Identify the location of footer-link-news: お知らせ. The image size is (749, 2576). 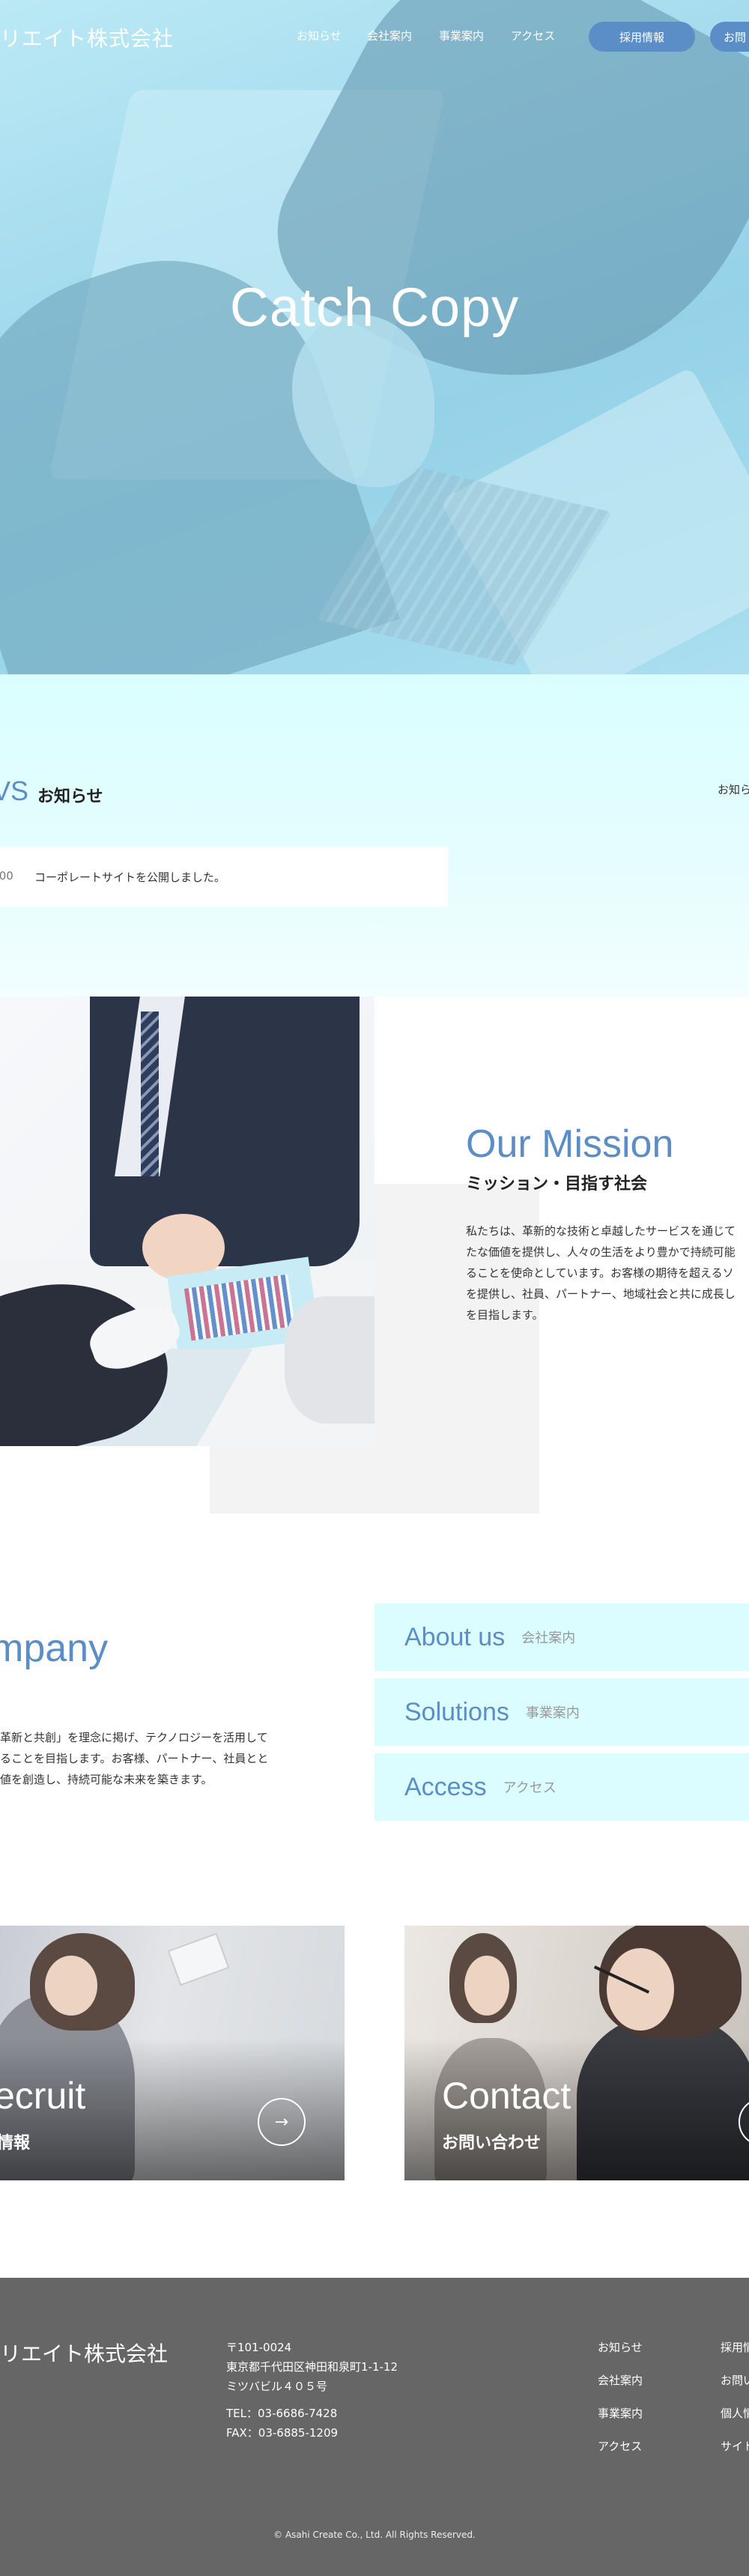
(620, 2347).